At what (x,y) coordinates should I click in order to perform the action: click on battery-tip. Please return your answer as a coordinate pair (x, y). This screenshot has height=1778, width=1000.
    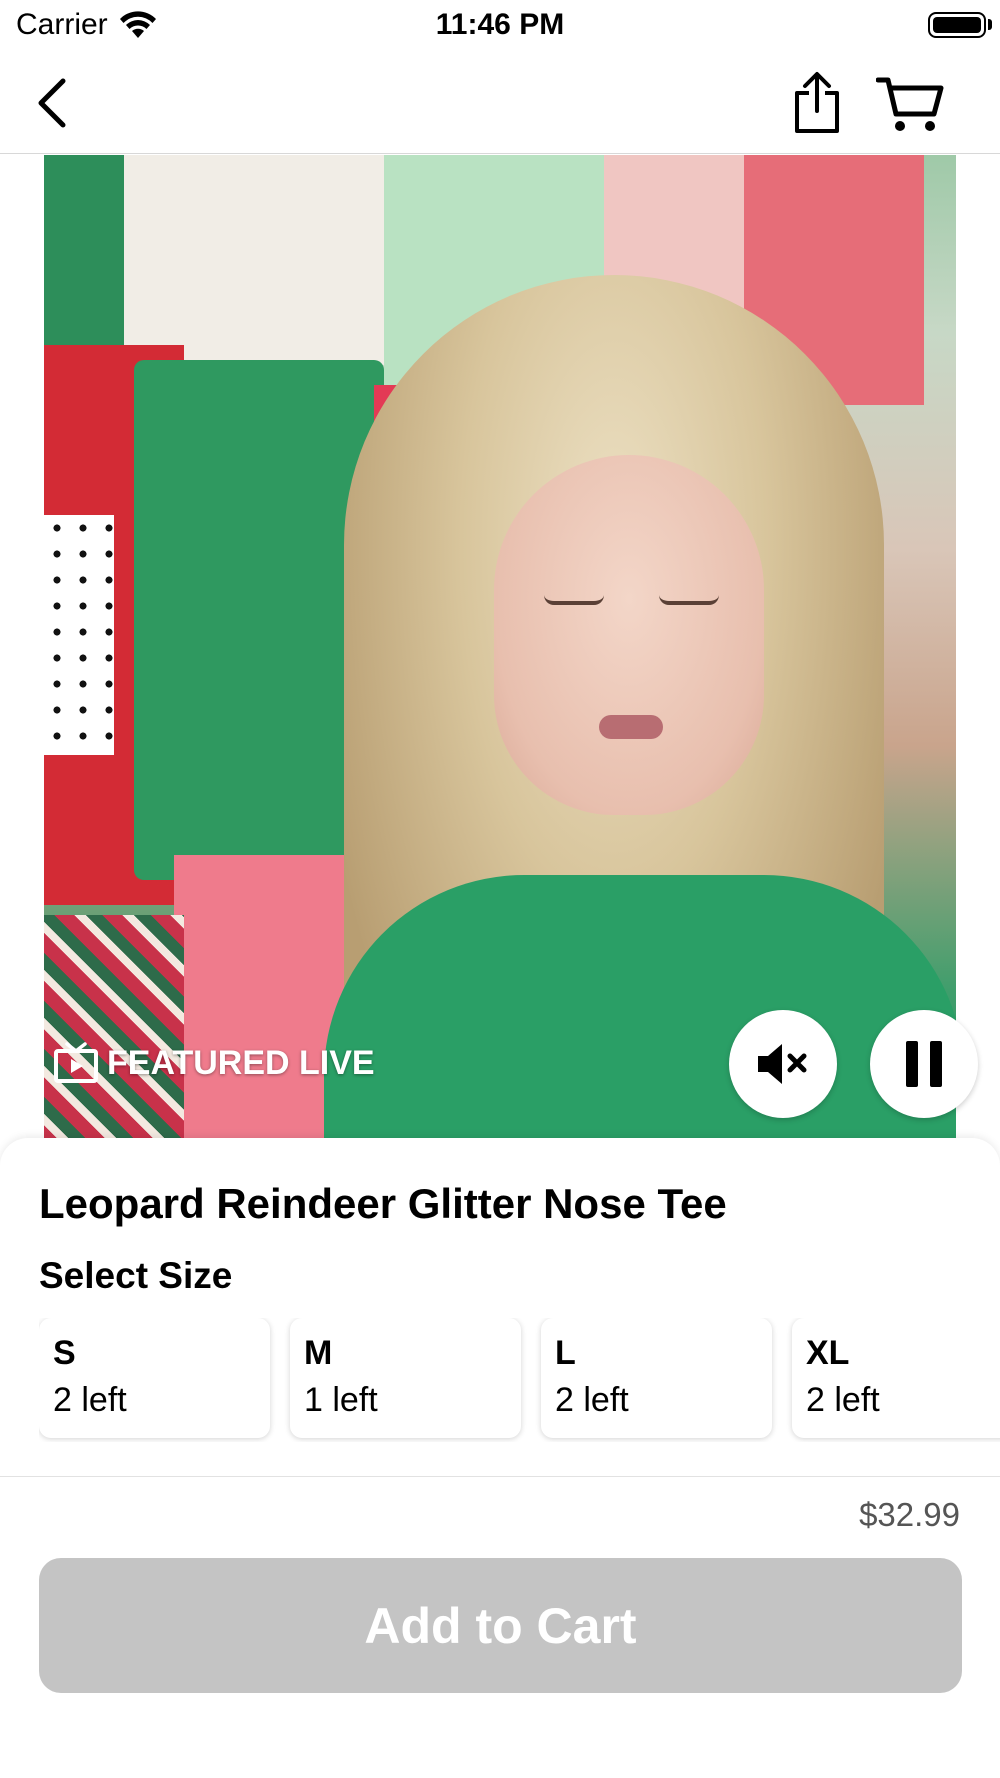
    Looking at the image, I should click on (990, 24).